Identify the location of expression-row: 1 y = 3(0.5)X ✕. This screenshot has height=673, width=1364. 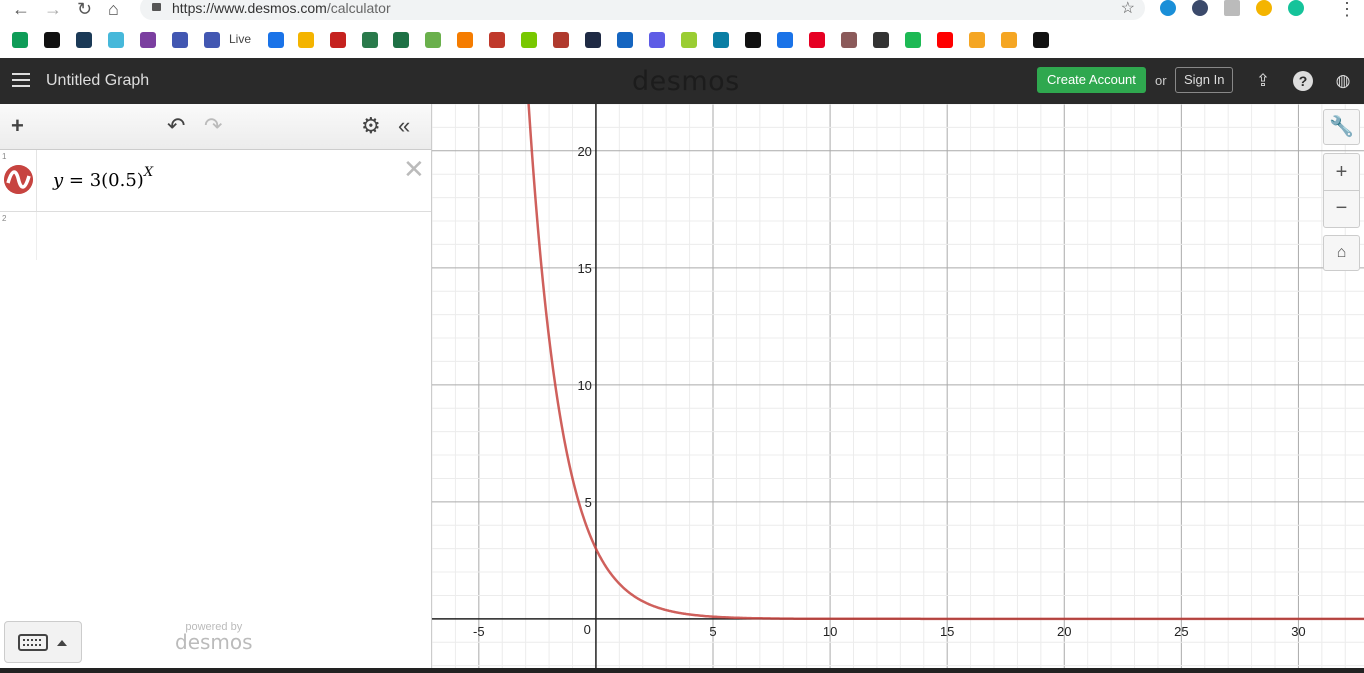
(215, 181).